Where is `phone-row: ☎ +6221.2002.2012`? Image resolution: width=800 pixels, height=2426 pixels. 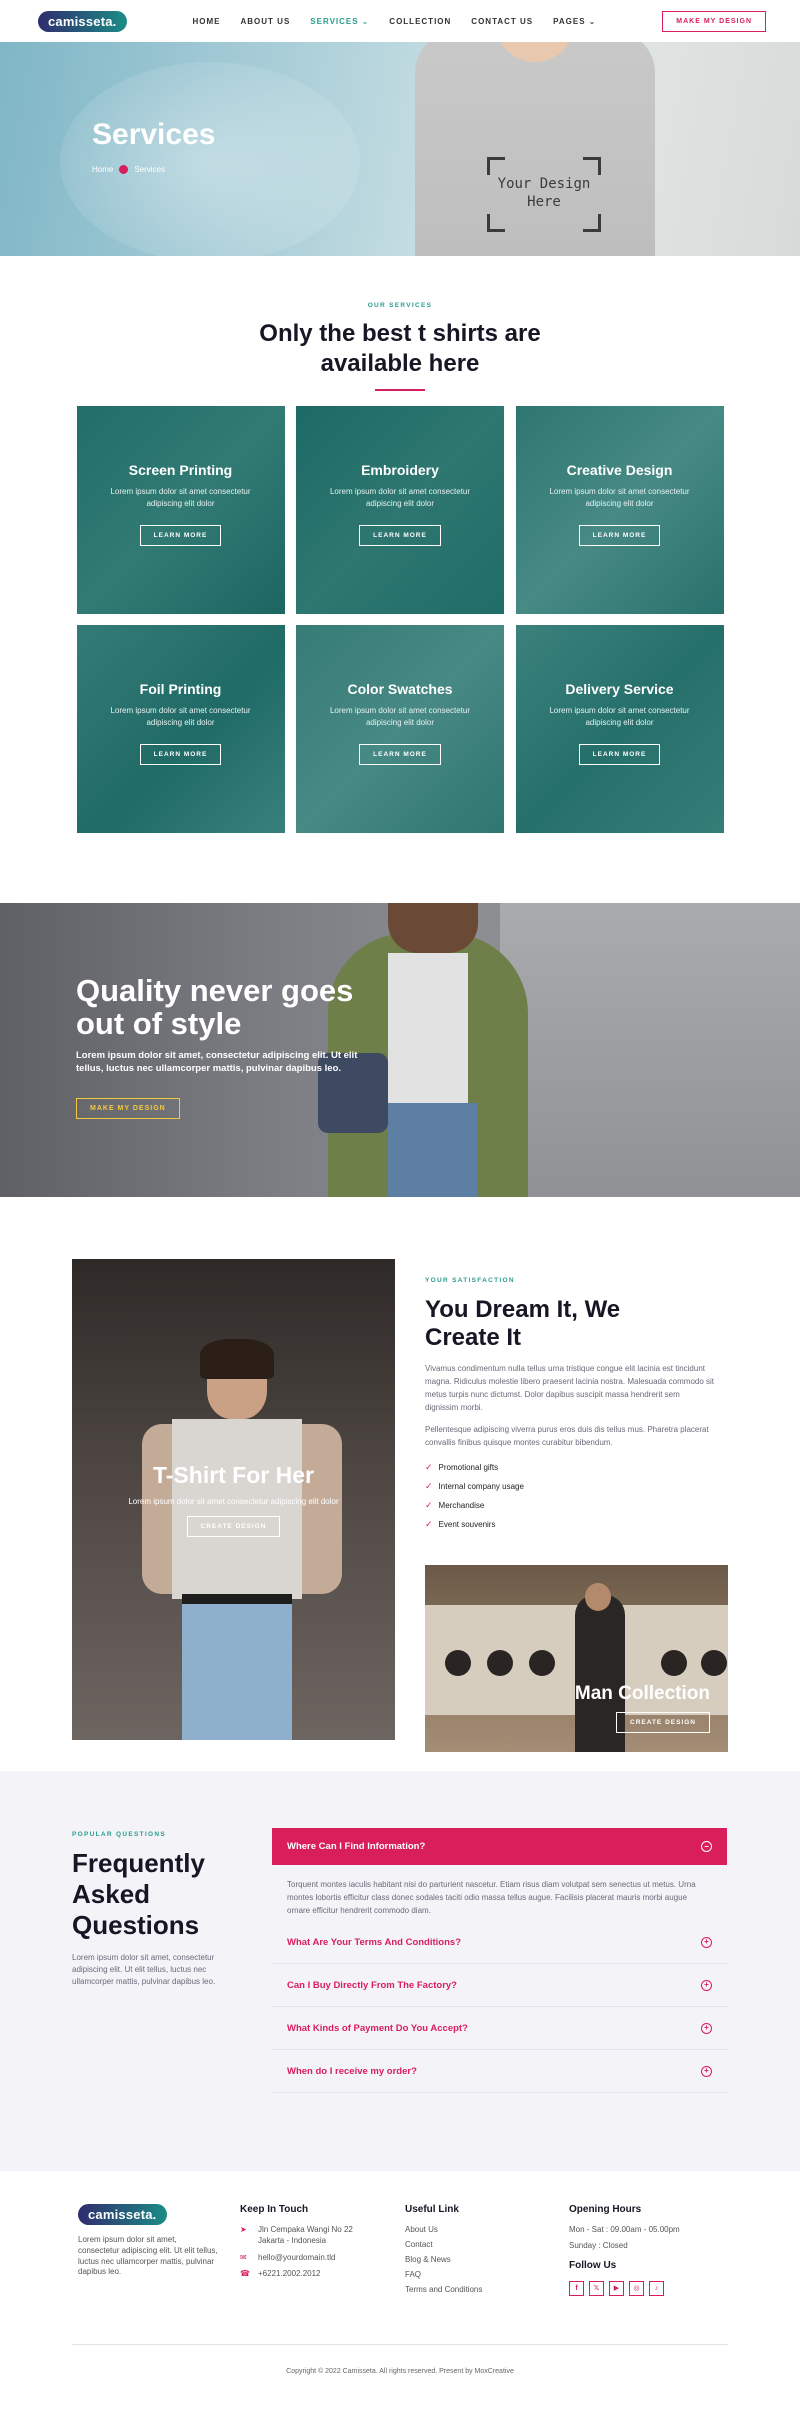 phone-row: ☎ +6221.2002.2012 is located at coordinates (310, 2274).